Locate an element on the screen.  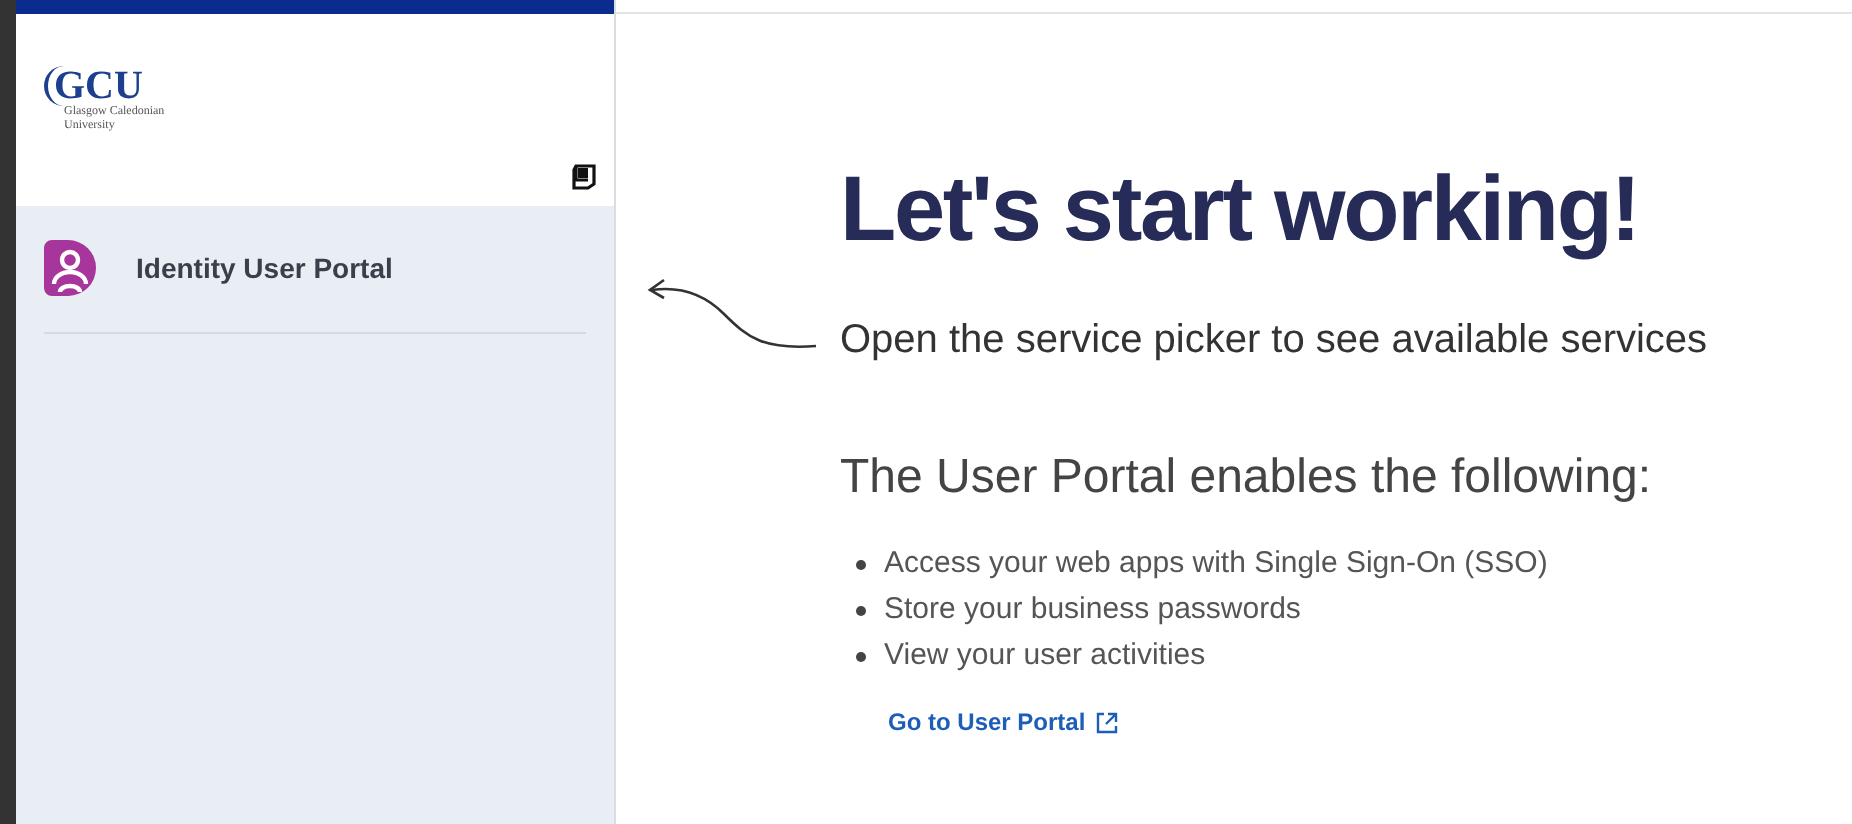
feature-text: Store your business passwords is located at coordinates (1092, 610).